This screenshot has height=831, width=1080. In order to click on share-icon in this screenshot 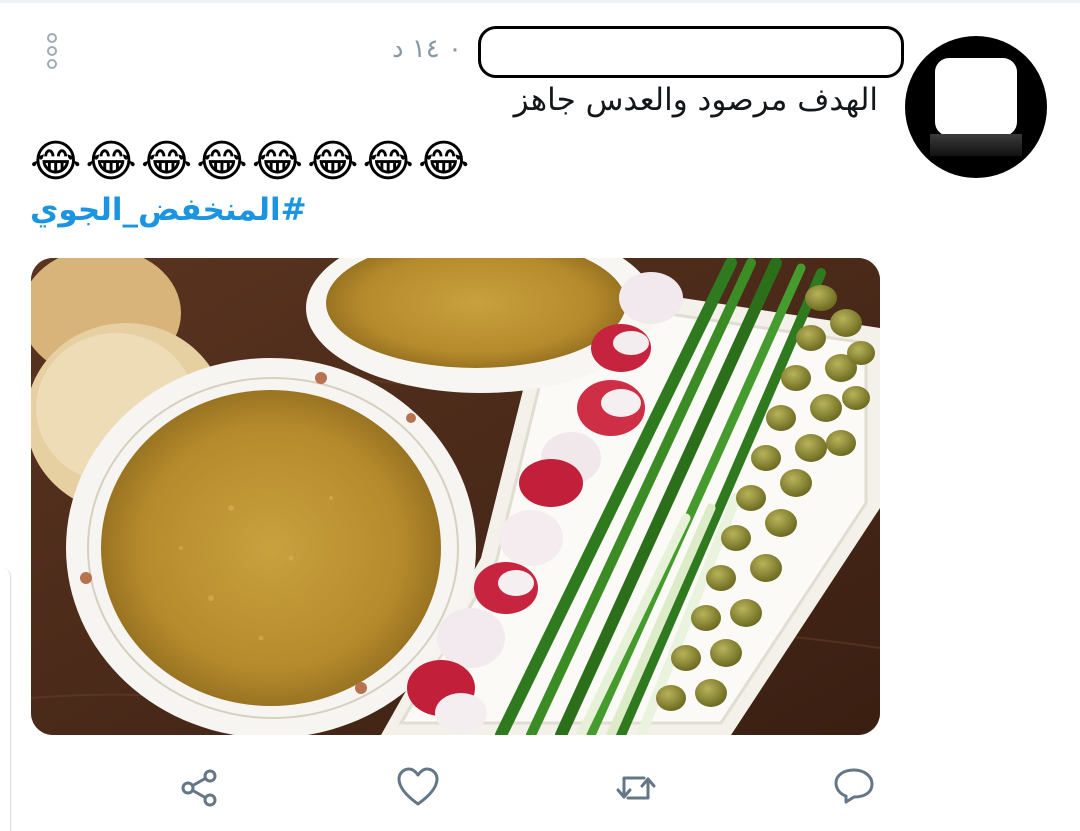, I will do `click(200, 788)`.